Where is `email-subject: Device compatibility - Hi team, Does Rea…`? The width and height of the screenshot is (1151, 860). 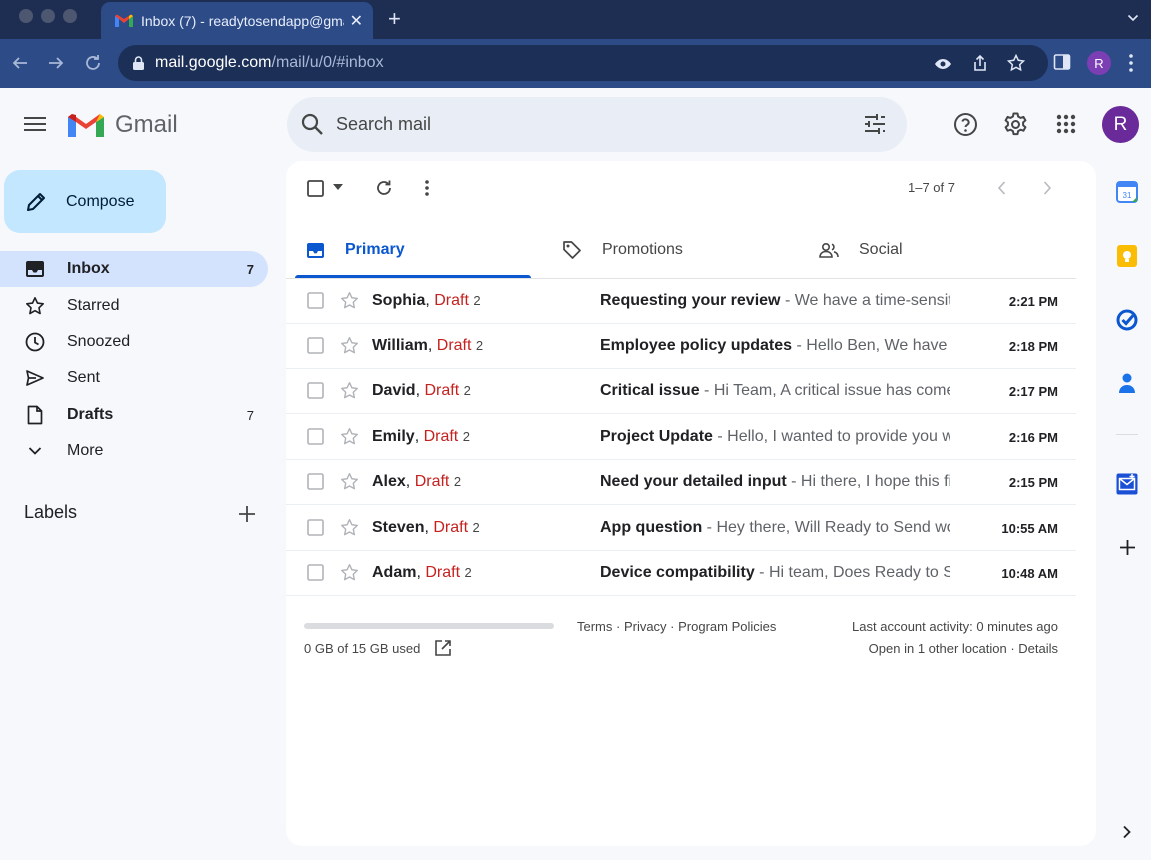
email-subject: Device compatibility - Hi team, Does Rea… is located at coordinates (775, 572).